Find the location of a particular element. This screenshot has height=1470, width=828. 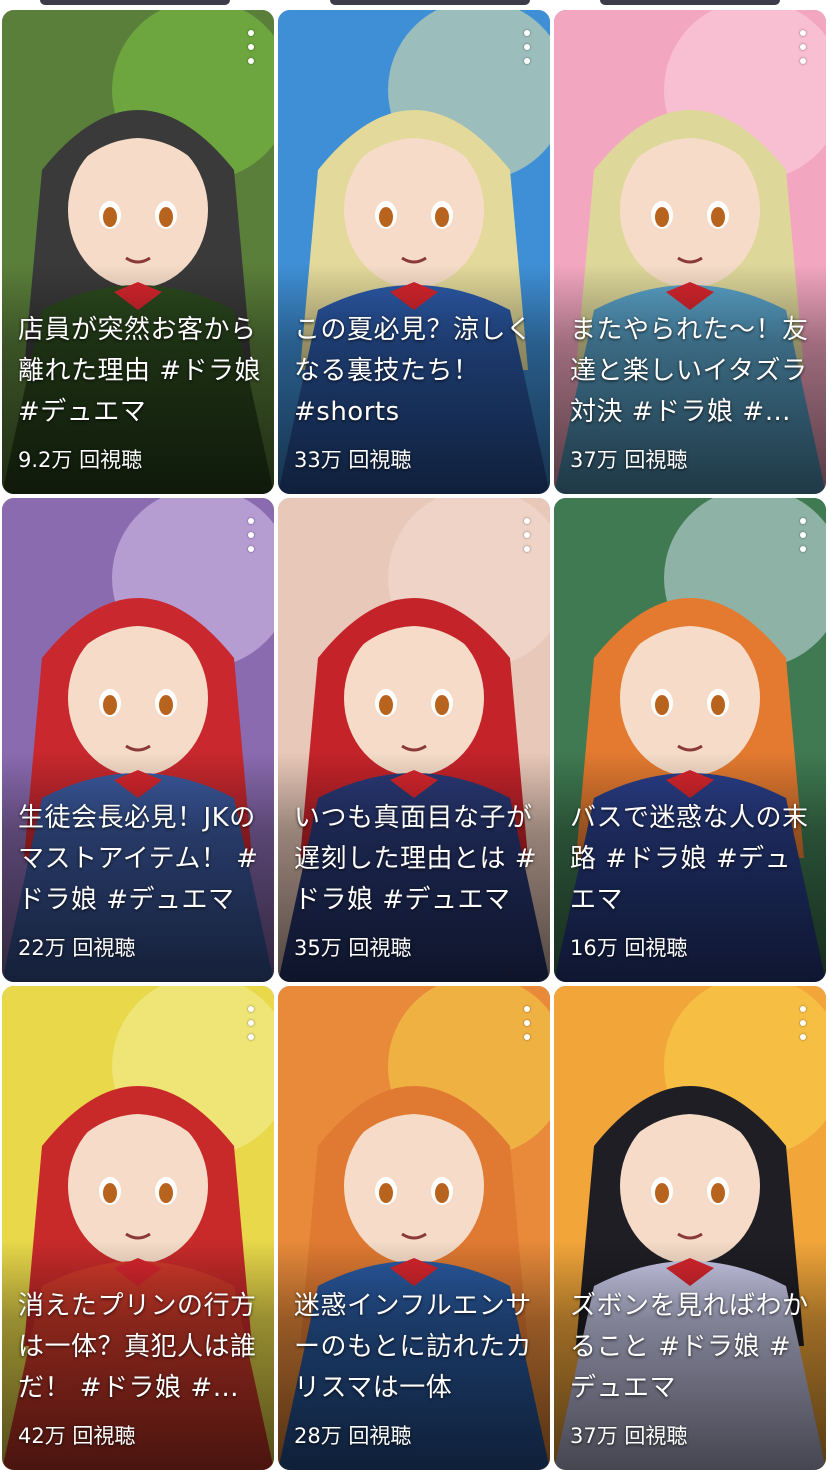

short-video-card: 生徒会長必見！JKのマストアイテム！ #ドラ娘 #デュエマ 22万 回視聴 is located at coordinates (138, 740).